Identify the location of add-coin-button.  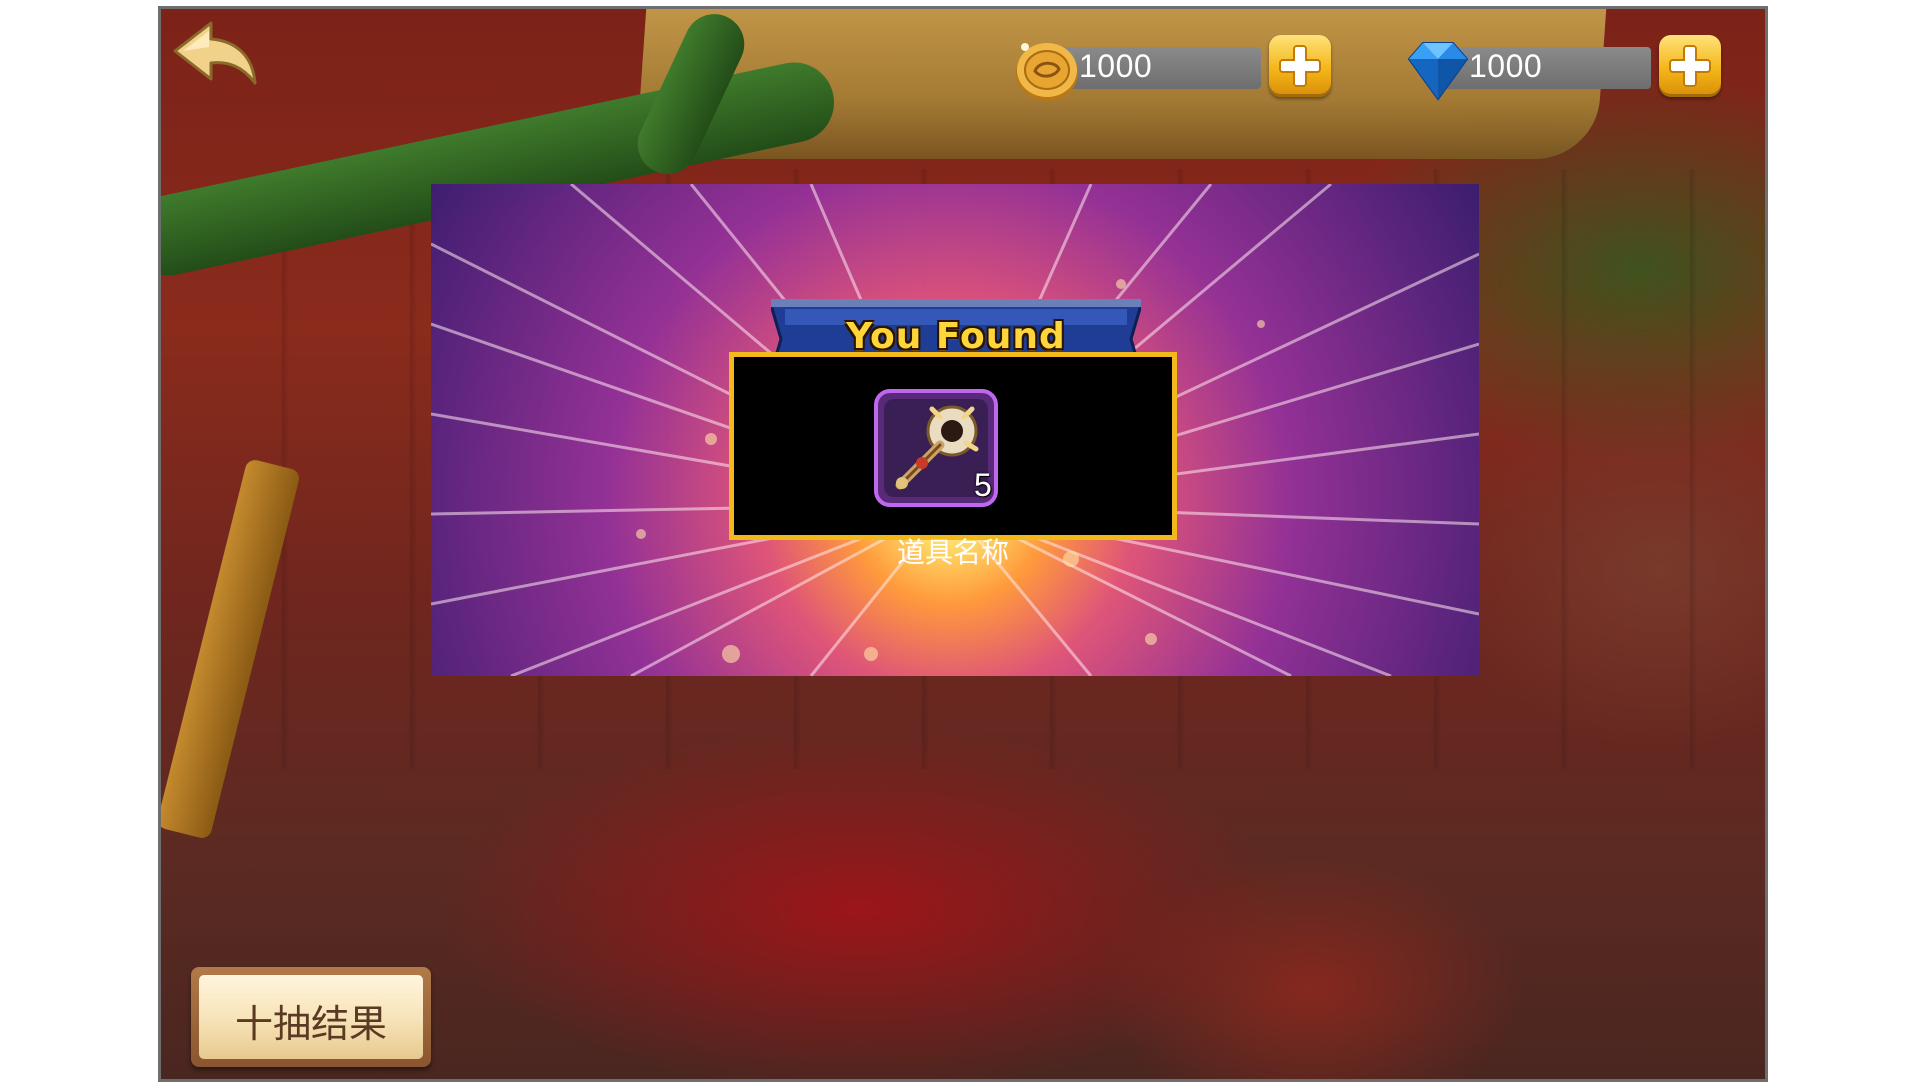
(1300, 66).